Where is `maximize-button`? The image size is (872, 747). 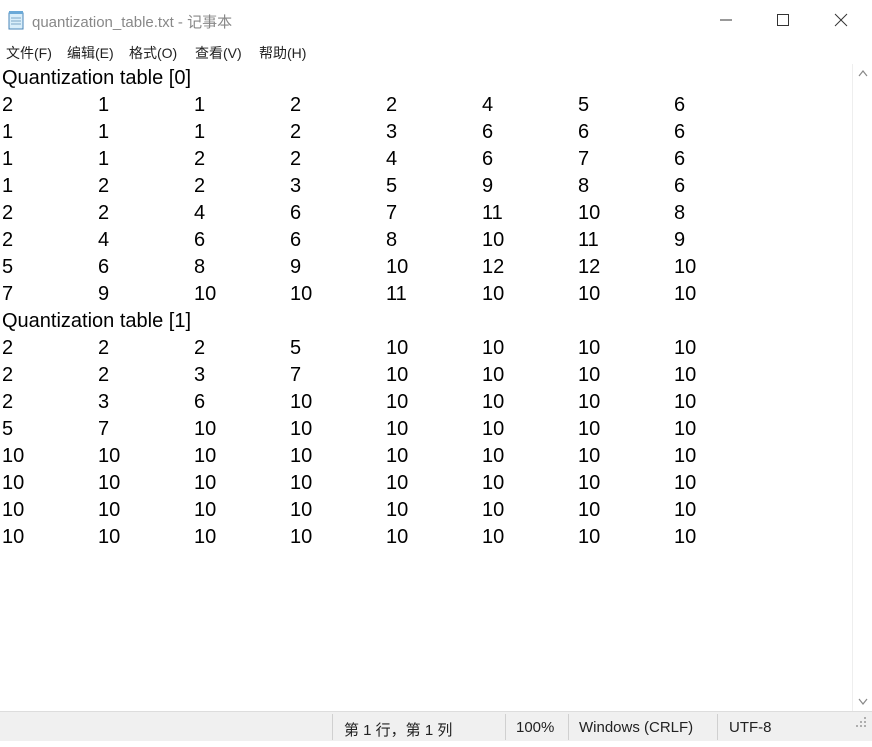 maximize-button is located at coordinates (783, 20).